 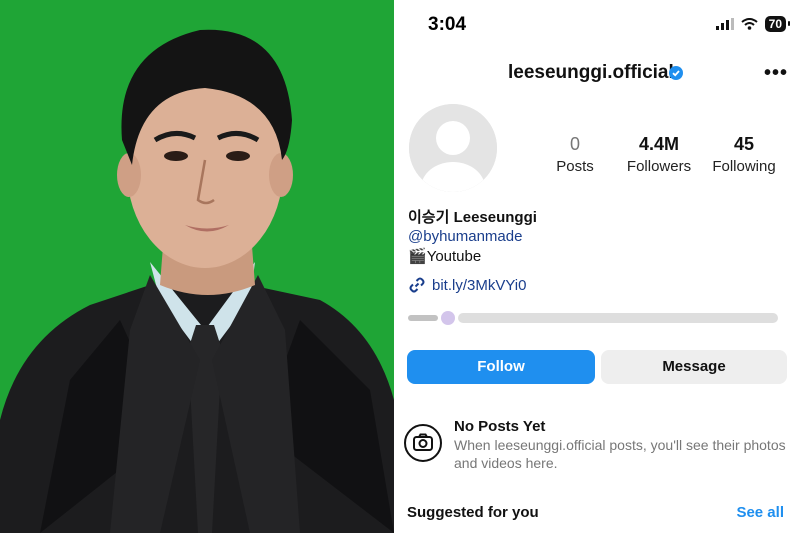 What do you see at coordinates (676, 73) in the screenshot?
I see `verified-badge-icon` at bounding box center [676, 73].